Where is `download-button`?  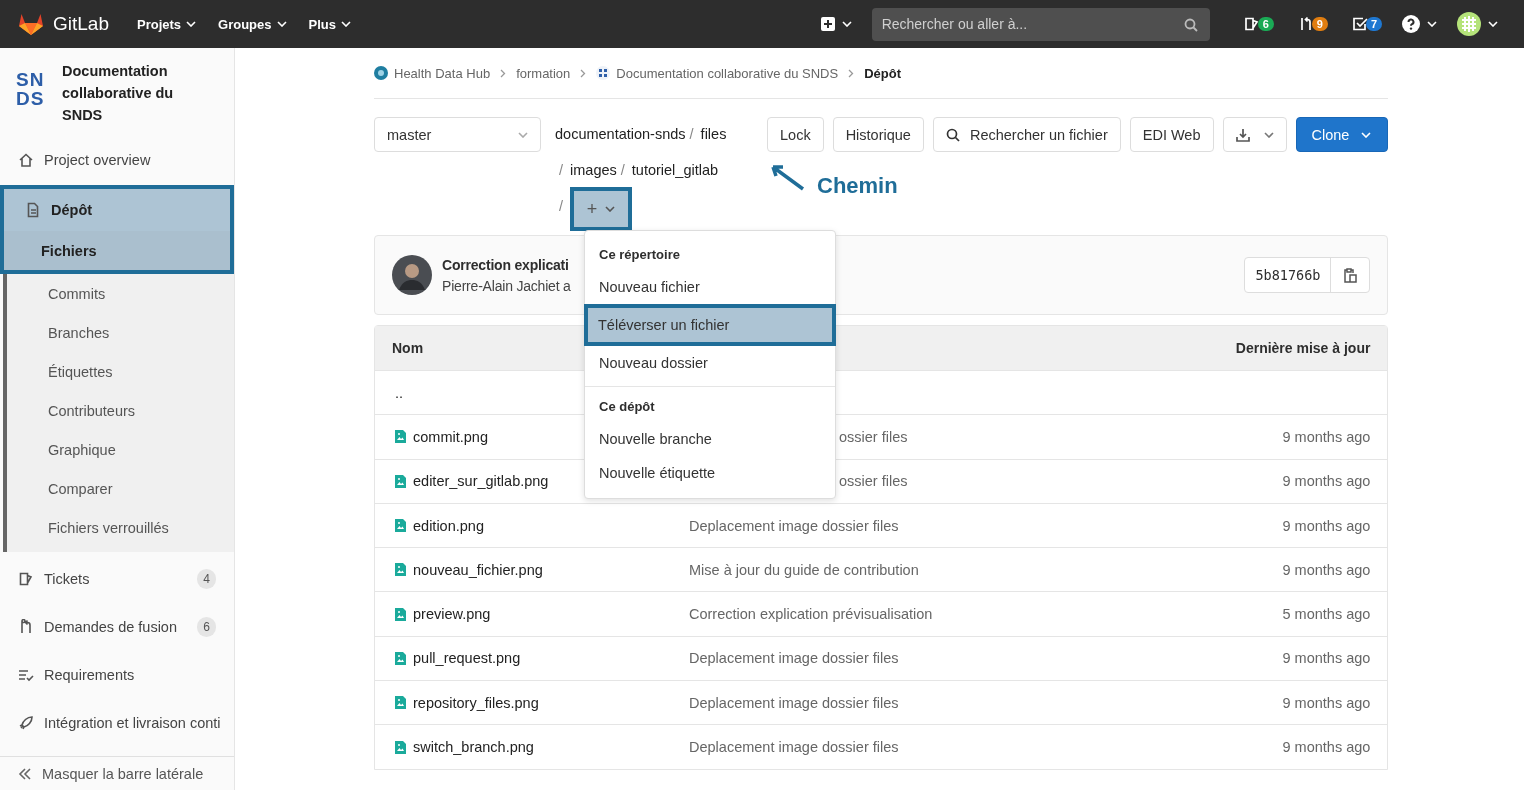
download-button is located at coordinates (1254, 134).